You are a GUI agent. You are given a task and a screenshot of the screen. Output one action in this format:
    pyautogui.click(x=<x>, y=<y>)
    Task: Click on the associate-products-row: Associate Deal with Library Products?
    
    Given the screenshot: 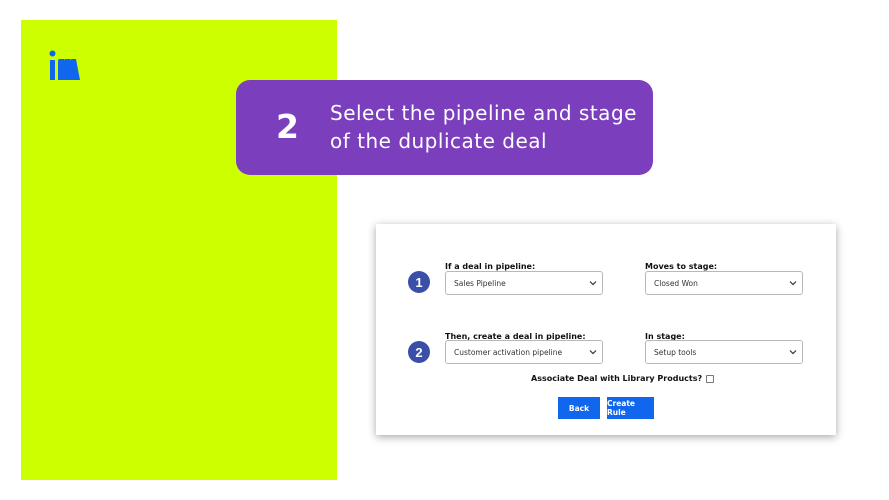 What is the action you would take?
    pyautogui.click(x=623, y=378)
    